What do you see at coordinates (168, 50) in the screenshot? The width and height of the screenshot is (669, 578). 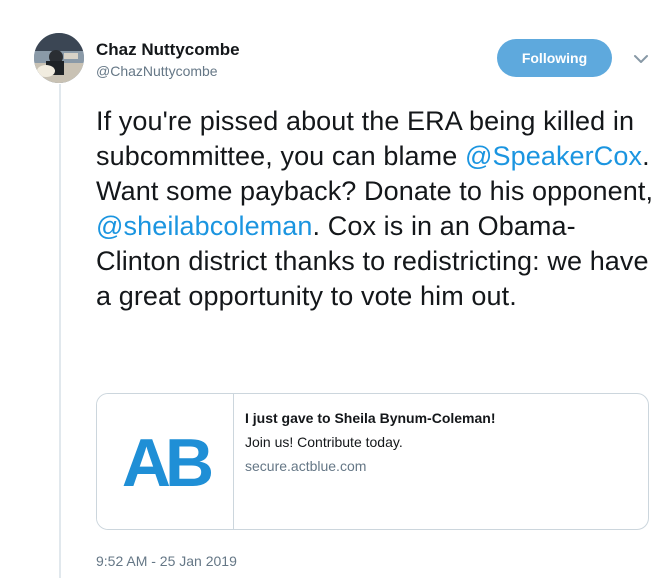 I see `author-name: Chaz Nuttycombe` at bounding box center [168, 50].